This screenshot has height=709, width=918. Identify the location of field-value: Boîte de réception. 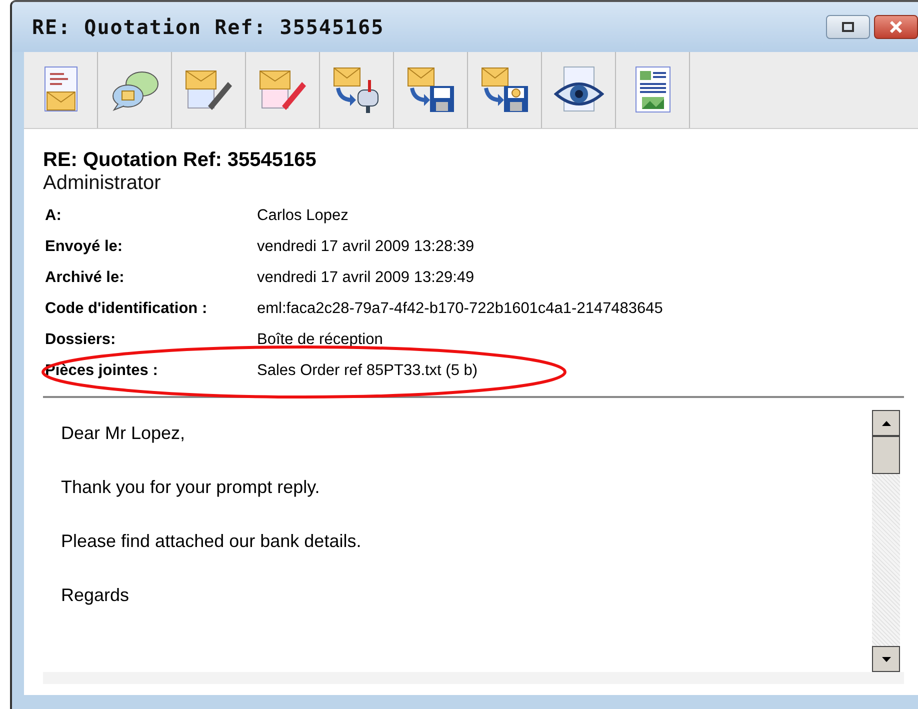
(320, 340).